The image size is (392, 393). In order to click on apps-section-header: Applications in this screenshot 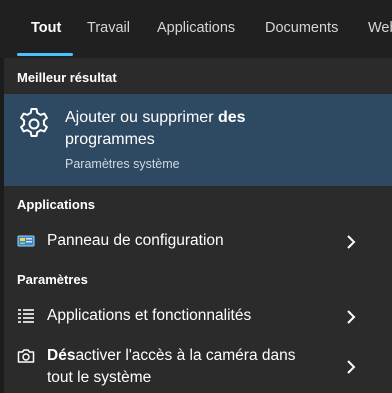, I will do `click(56, 204)`.